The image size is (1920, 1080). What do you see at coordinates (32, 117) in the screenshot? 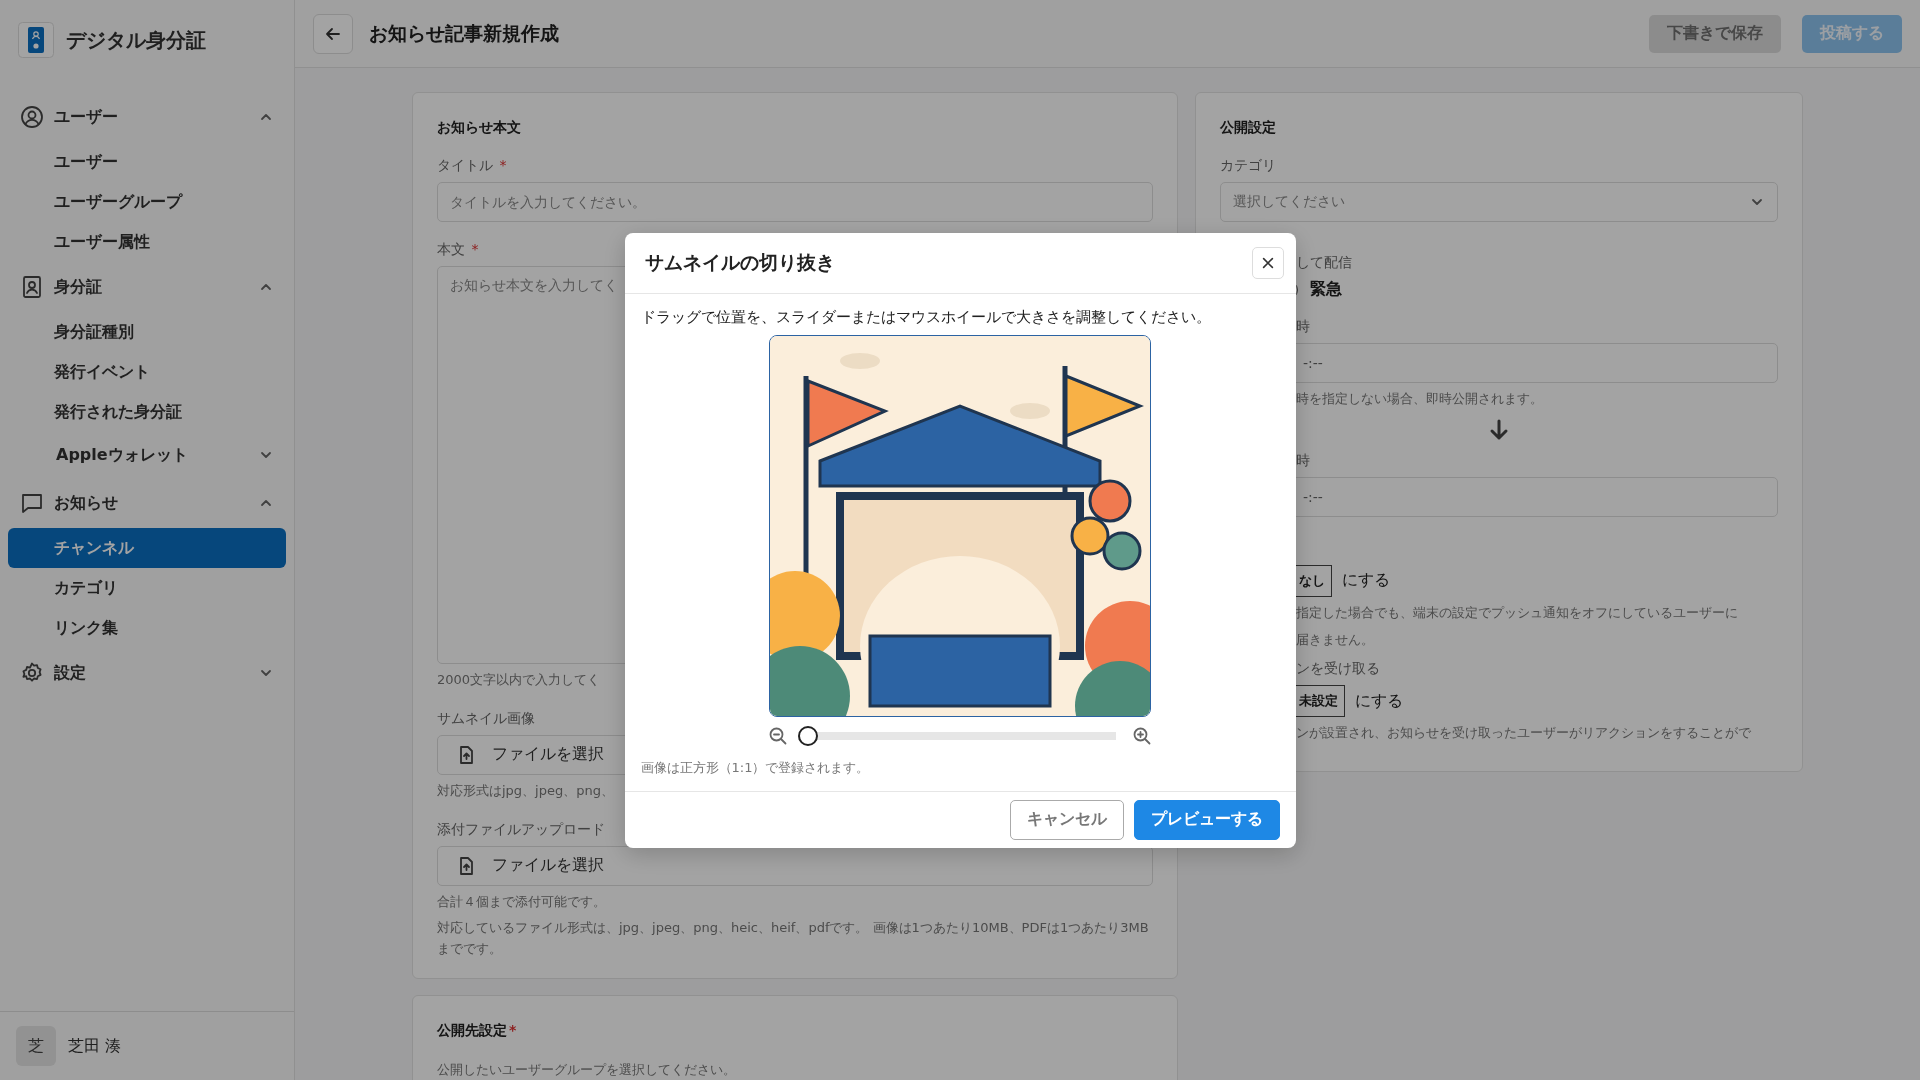
I see `user-icon` at bounding box center [32, 117].